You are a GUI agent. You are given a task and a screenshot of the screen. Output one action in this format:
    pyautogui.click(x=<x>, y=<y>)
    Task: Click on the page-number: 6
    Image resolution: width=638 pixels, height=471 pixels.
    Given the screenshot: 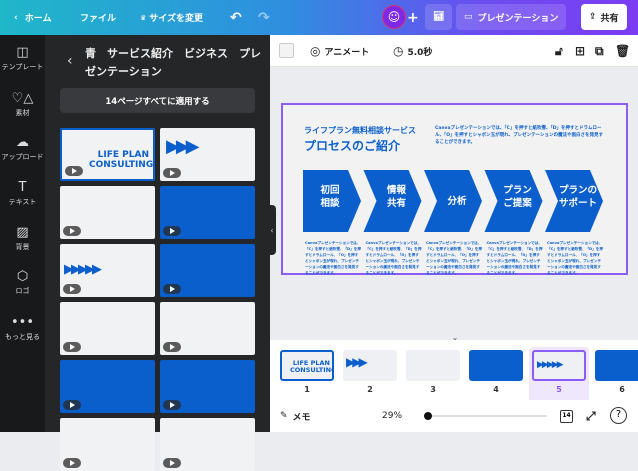 What is the action you would take?
    pyautogui.click(x=622, y=389)
    